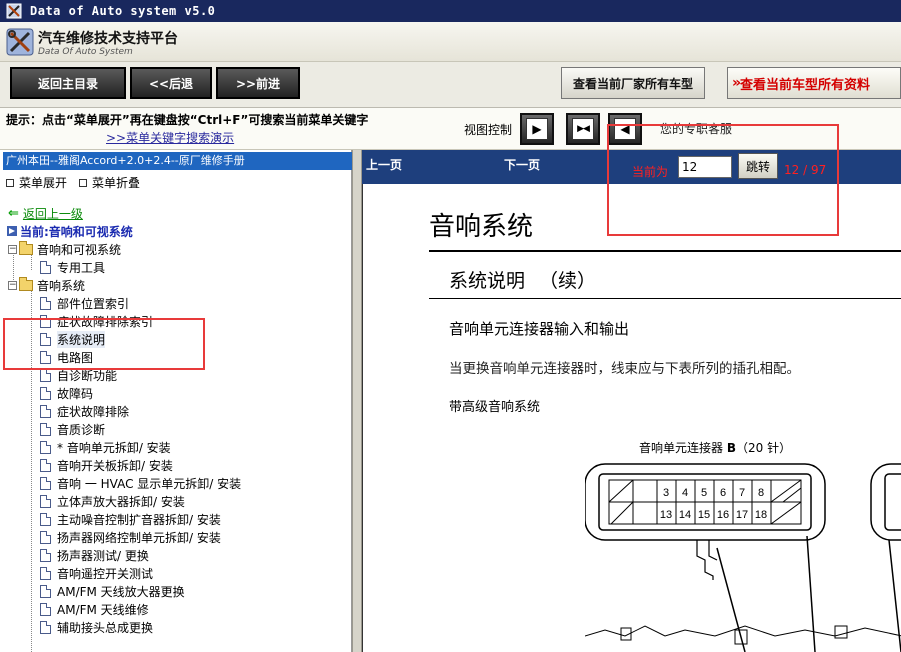 The image size is (901, 652). I want to click on tree-item: AM/FM 天线维修, so click(94, 609).